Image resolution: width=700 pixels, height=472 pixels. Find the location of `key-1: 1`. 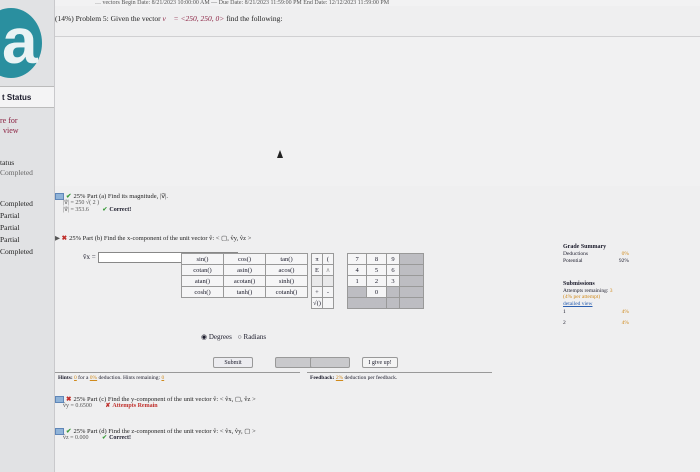

key-1: 1 is located at coordinates (357, 281).